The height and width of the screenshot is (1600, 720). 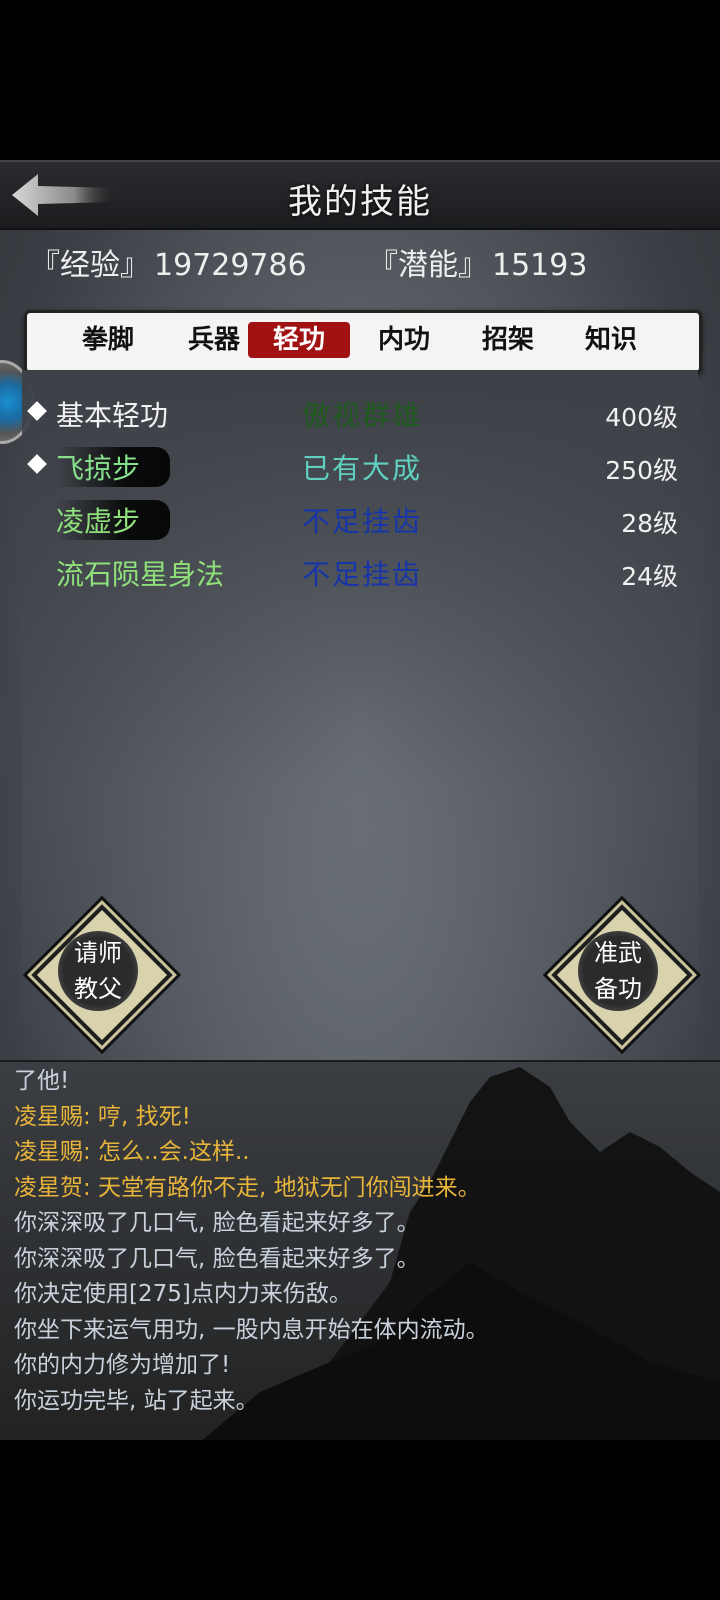 I want to click on prepare-skill-button: 准武 备功, so click(x=622, y=975).